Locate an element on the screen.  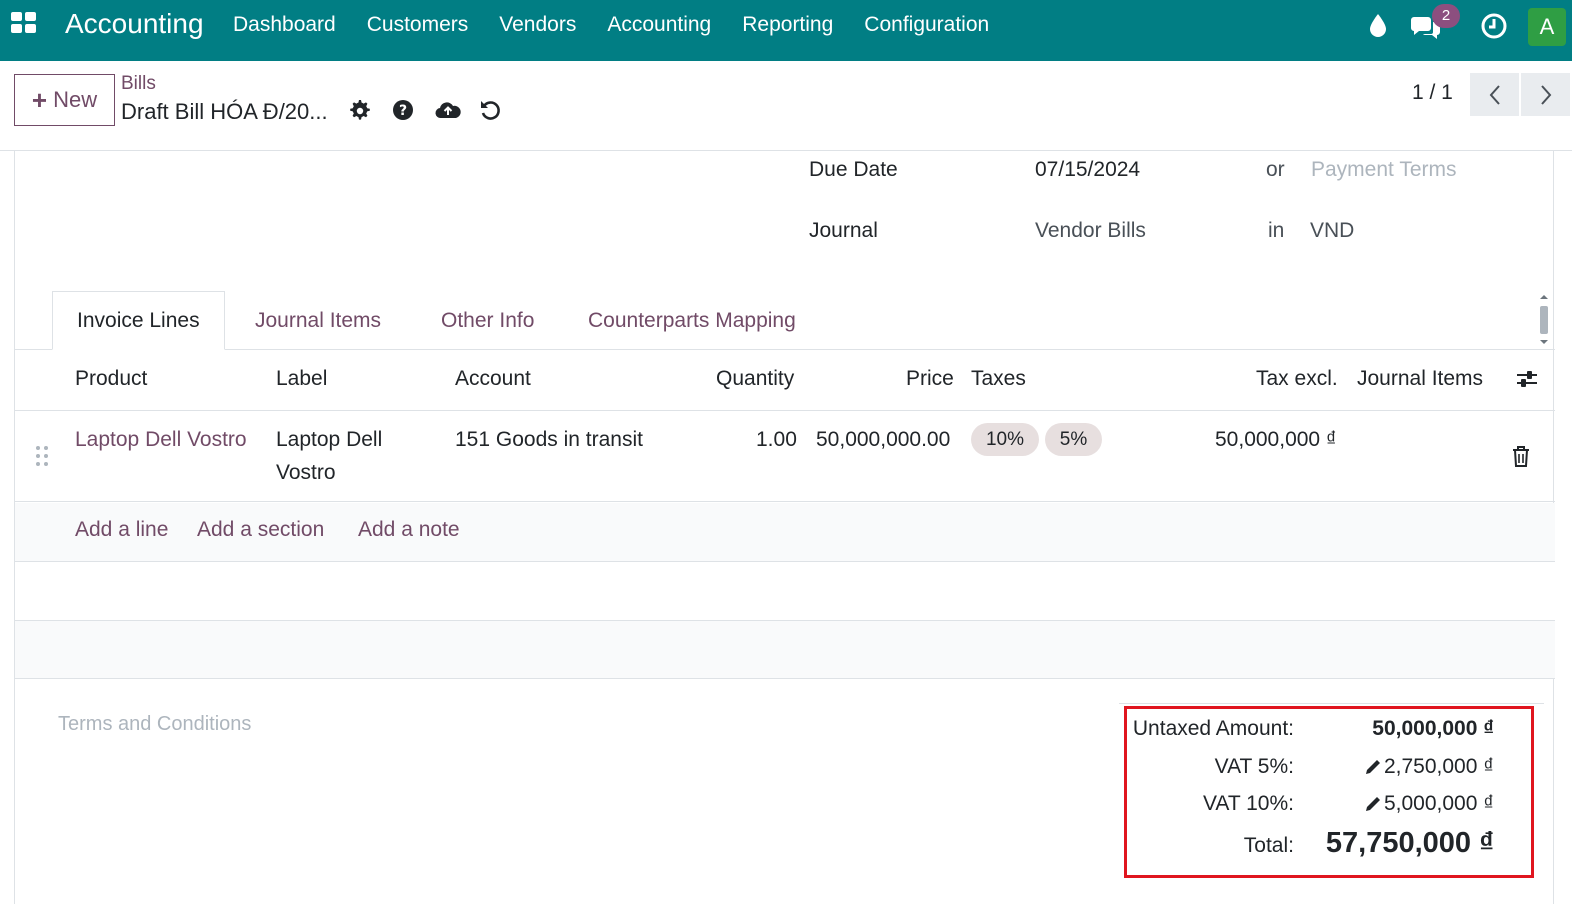
total-value: 57,750,000 ₫ is located at coordinates (1409, 843).